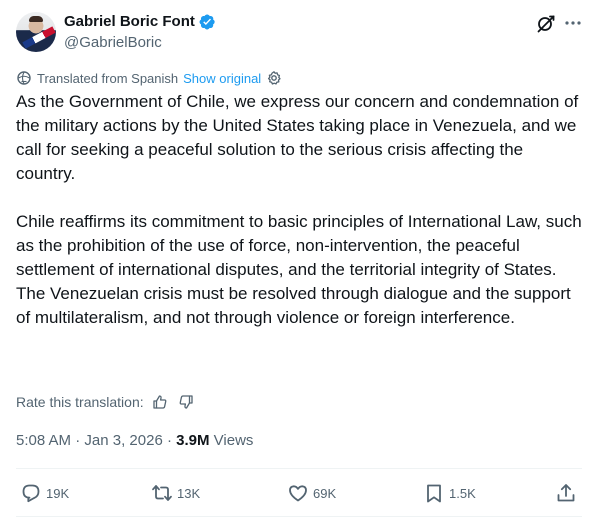 Image resolution: width=598 pixels, height=517 pixels. I want to click on rate-translation-row: Rate this translation:, so click(105, 402).